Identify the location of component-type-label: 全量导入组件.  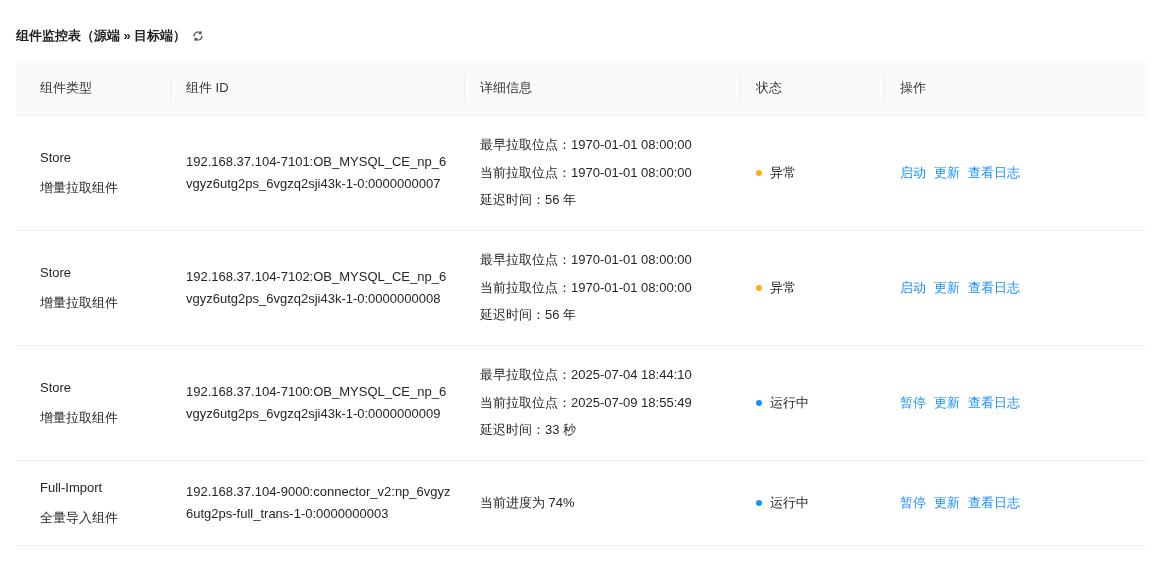
(79, 517).